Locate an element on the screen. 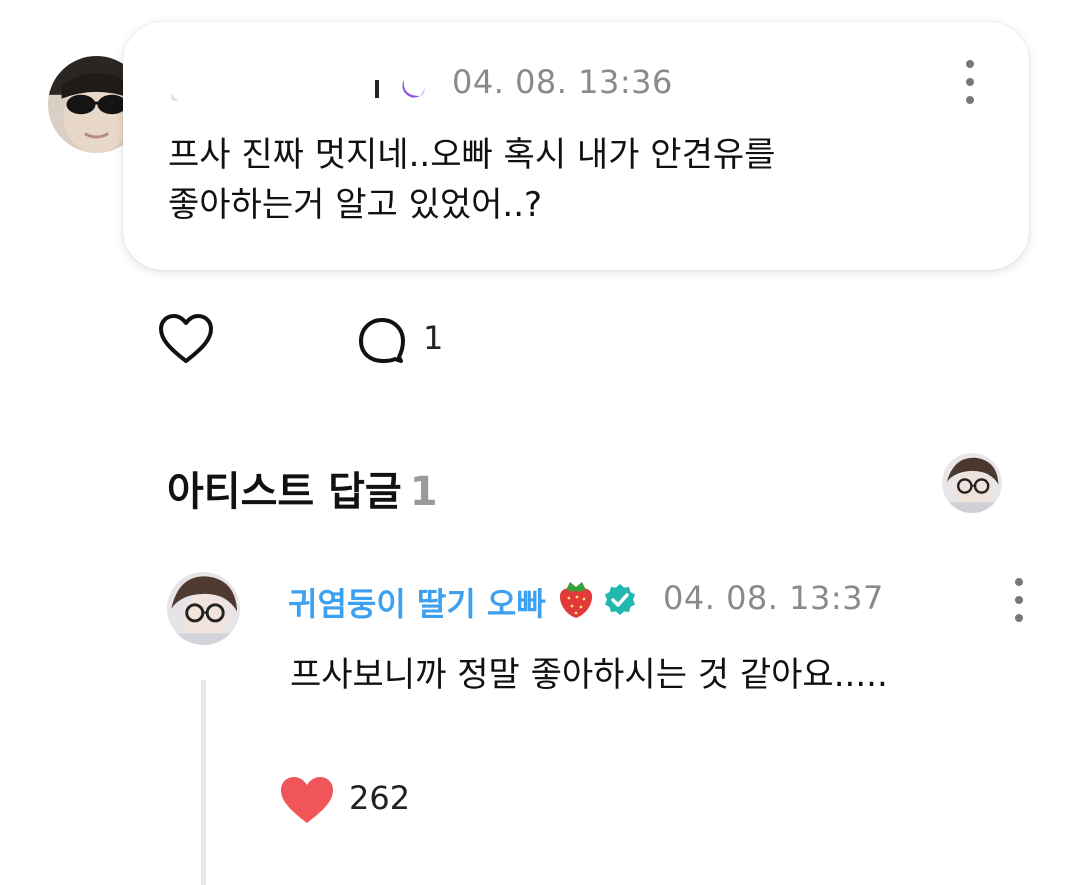 Image resolution: width=1080 pixels, height=885 pixels. fan-comment-timestamp: 04. 08. 13:36 is located at coordinates (562, 82).